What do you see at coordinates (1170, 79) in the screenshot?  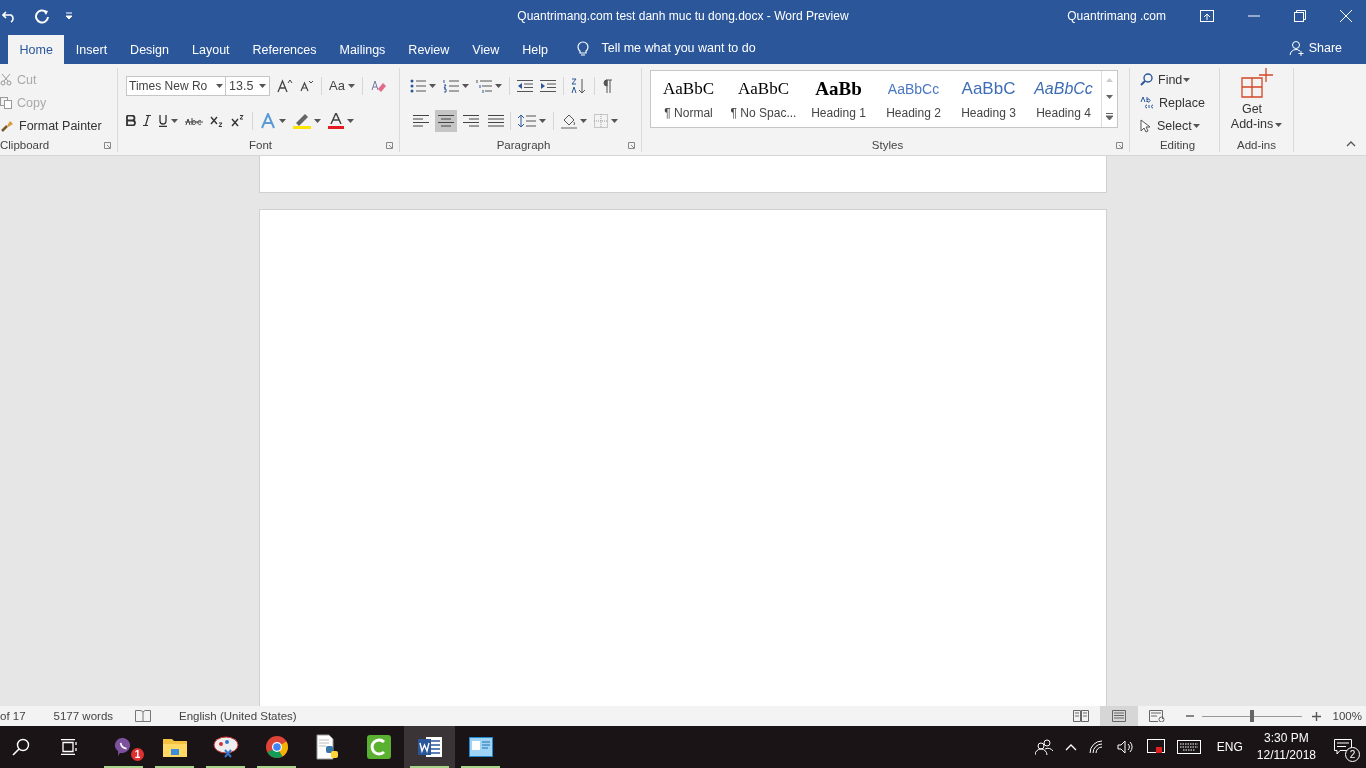 I see `editing-button: Find` at bounding box center [1170, 79].